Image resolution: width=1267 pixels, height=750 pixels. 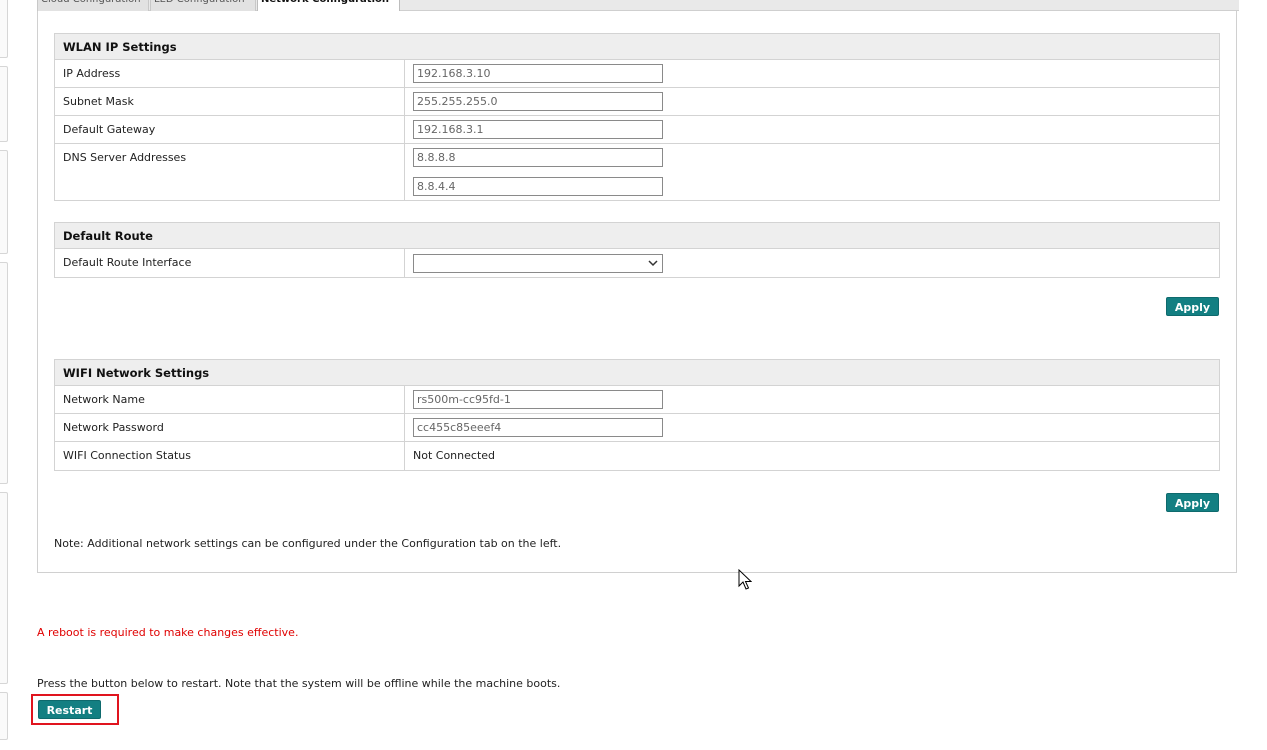 What do you see at coordinates (538, 263) in the screenshot?
I see `default-route-interface-select` at bounding box center [538, 263].